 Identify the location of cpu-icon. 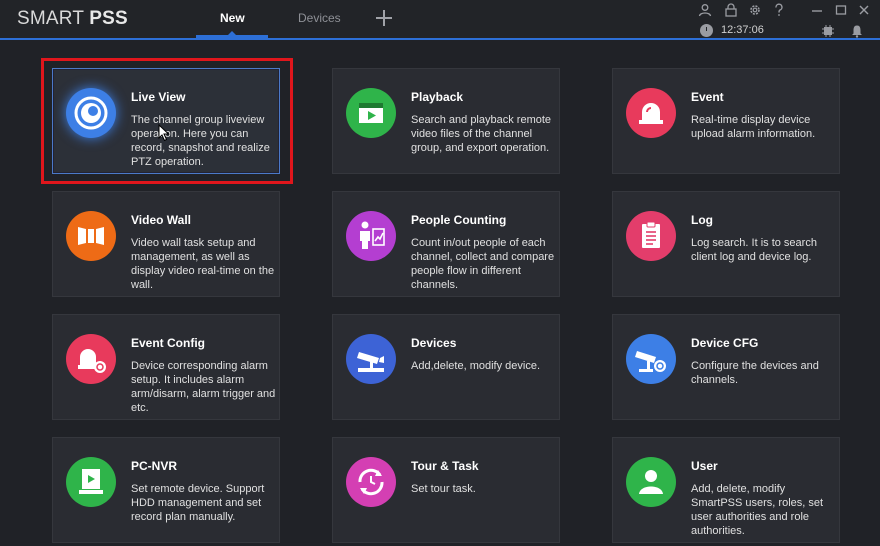
(828, 31).